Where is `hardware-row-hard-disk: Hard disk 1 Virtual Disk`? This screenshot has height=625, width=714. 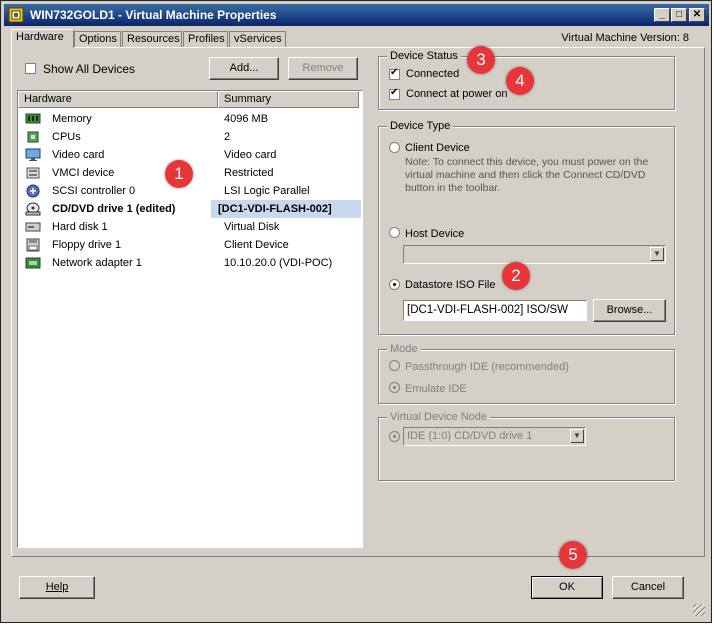 hardware-row-hard-disk: Hard disk 1 Virtual Disk is located at coordinates (189, 227).